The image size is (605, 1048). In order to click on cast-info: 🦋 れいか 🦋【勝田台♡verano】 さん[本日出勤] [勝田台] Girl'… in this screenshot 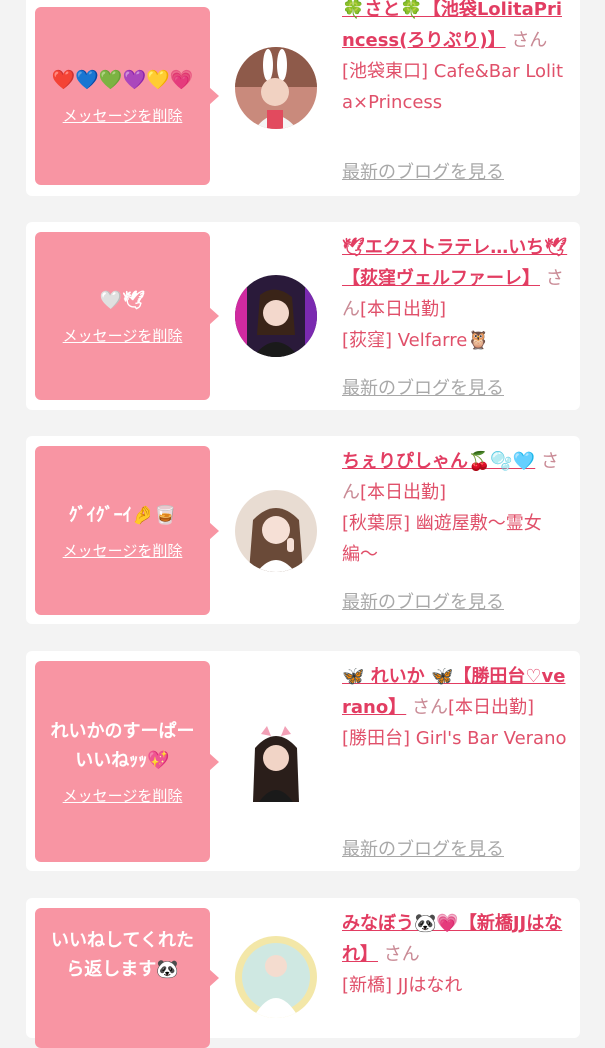, I will do `click(457, 707)`.